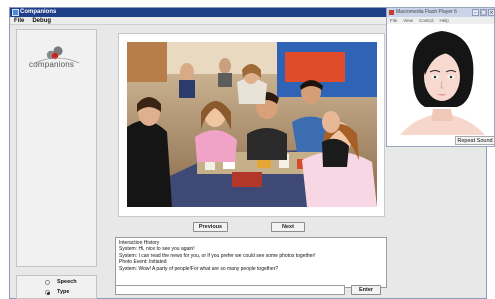 Image resolution: width=495 pixels, height=299 pixels. I want to click on maximize-icon: □, so click(483, 12).